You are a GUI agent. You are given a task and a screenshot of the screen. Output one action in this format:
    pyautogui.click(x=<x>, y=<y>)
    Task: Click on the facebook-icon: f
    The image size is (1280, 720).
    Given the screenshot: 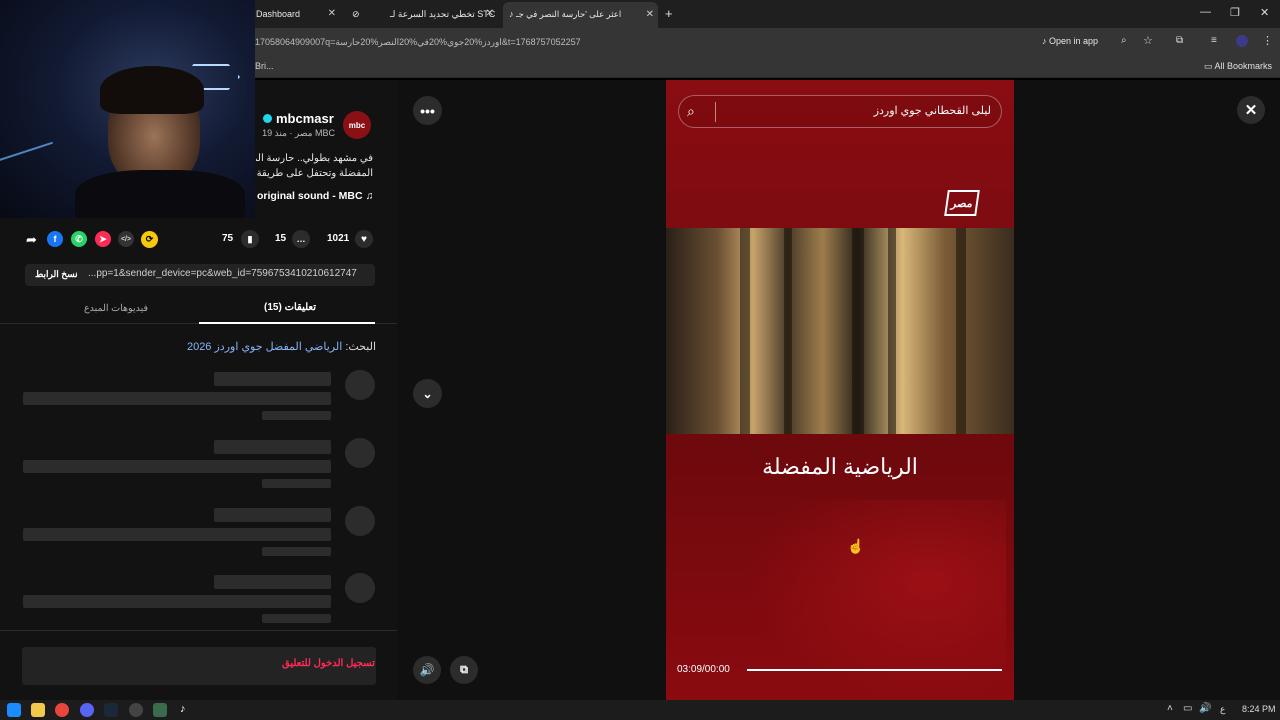 What is the action you would take?
    pyautogui.click(x=55, y=239)
    